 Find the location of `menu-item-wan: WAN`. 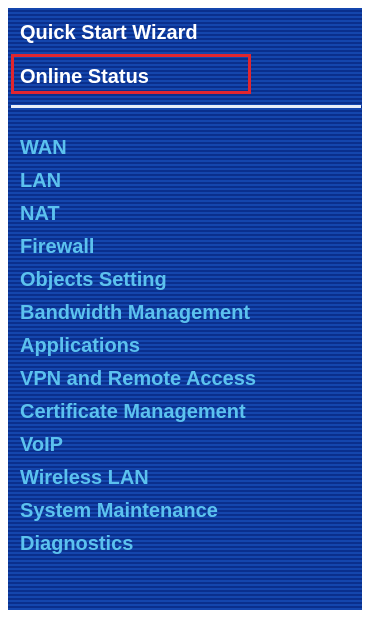

menu-item-wan: WAN is located at coordinates (138, 148).